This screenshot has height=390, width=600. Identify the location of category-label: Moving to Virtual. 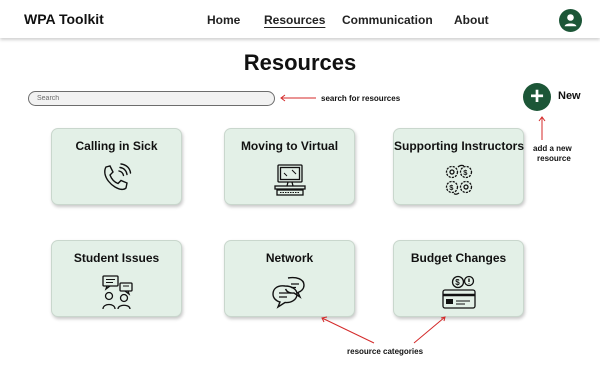
(289, 146).